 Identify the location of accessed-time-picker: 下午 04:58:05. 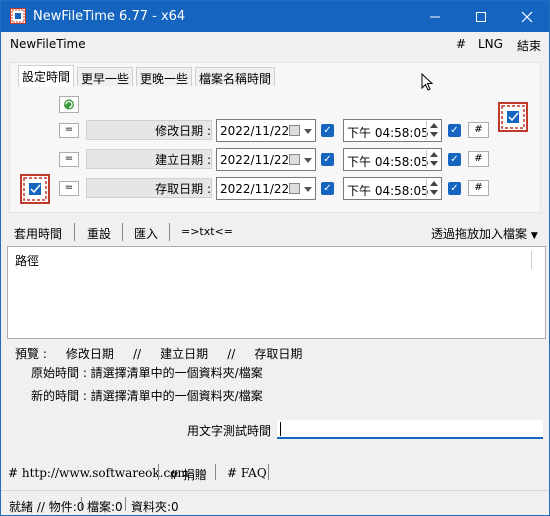
(392, 188).